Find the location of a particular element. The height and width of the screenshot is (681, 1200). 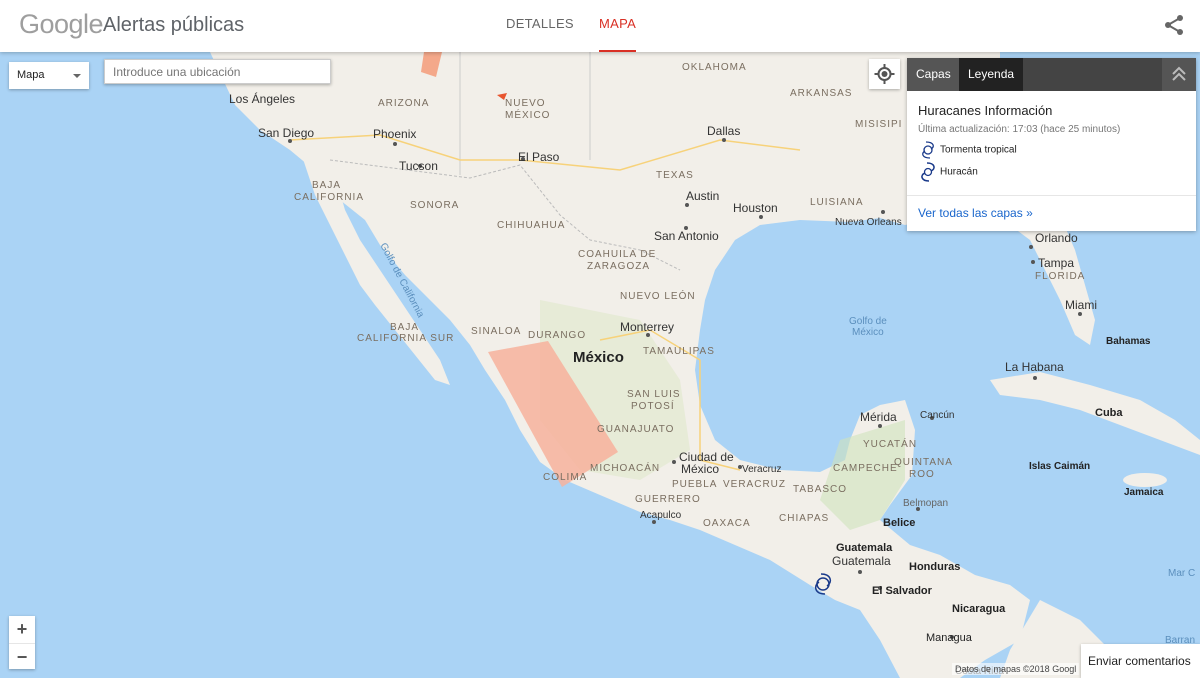

svg-text: Orlando is located at coordinates (1056, 238).